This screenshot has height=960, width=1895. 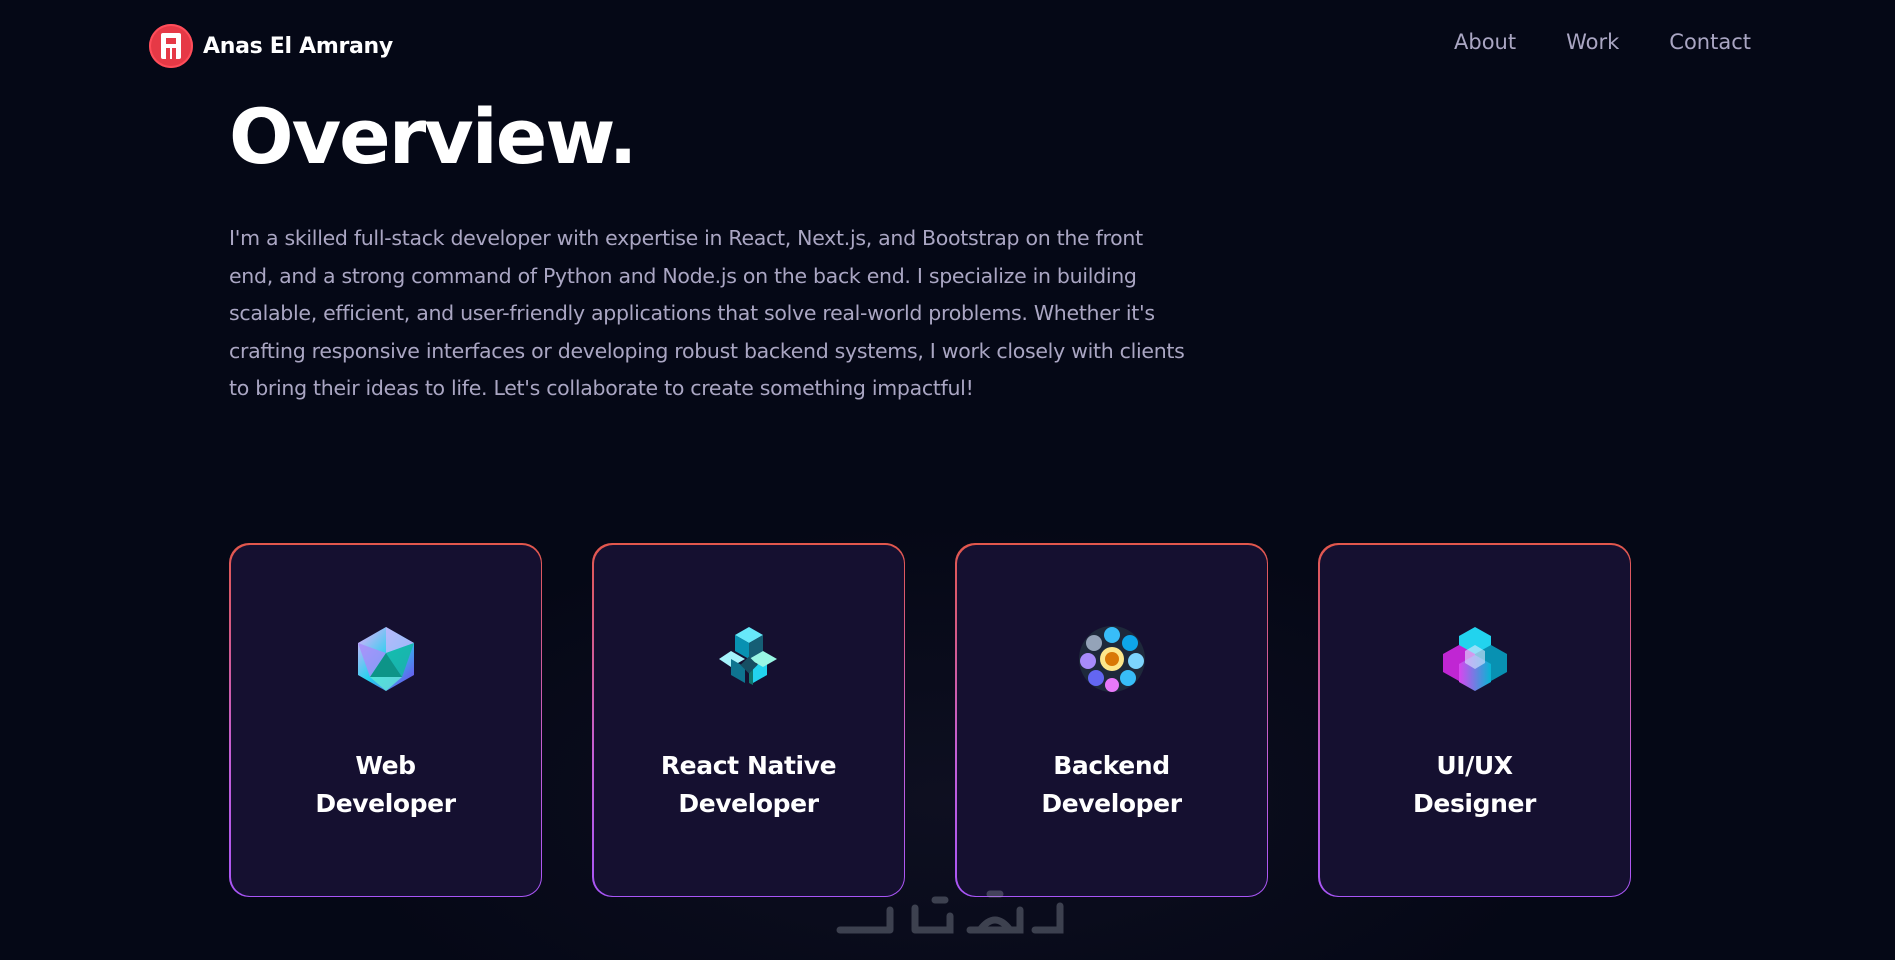 I want to click on nav-link-contact: Contact, so click(x=1710, y=42).